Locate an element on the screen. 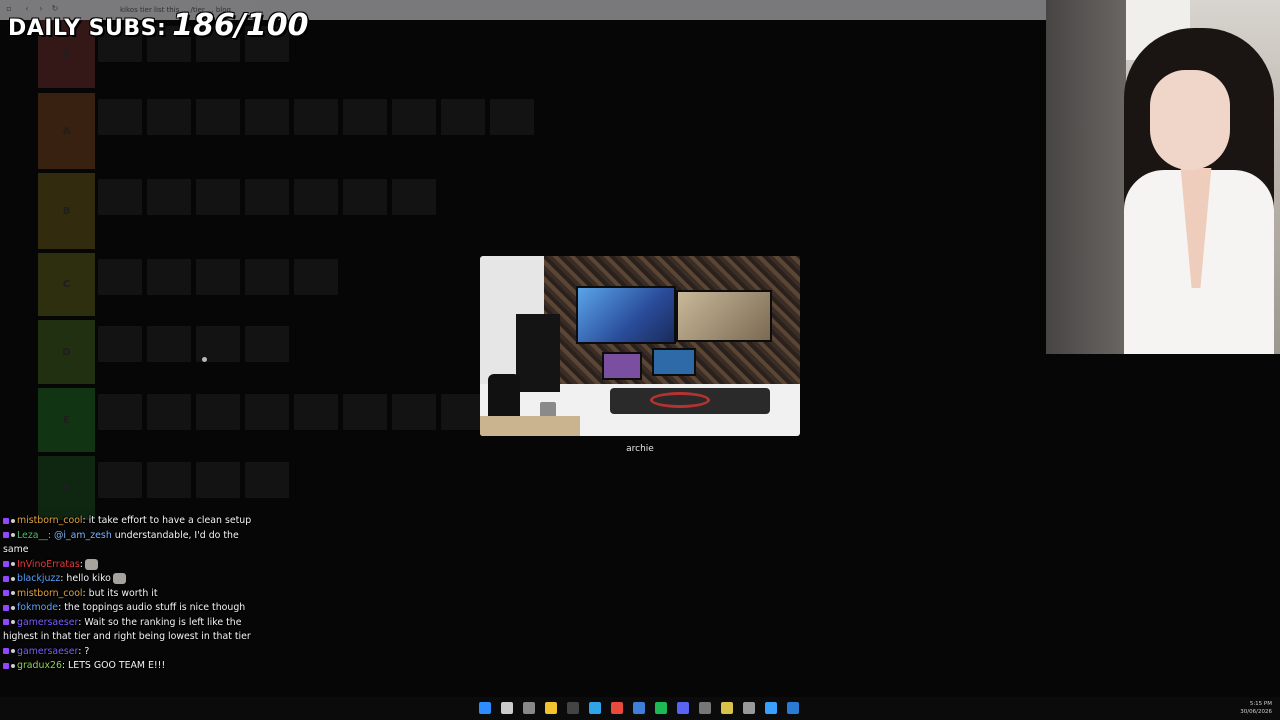 The width and height of the screenshot is (1280, 720). windows-taskbar: 5:15 PM 30/06/2026 is located at coordinates (640, 708).